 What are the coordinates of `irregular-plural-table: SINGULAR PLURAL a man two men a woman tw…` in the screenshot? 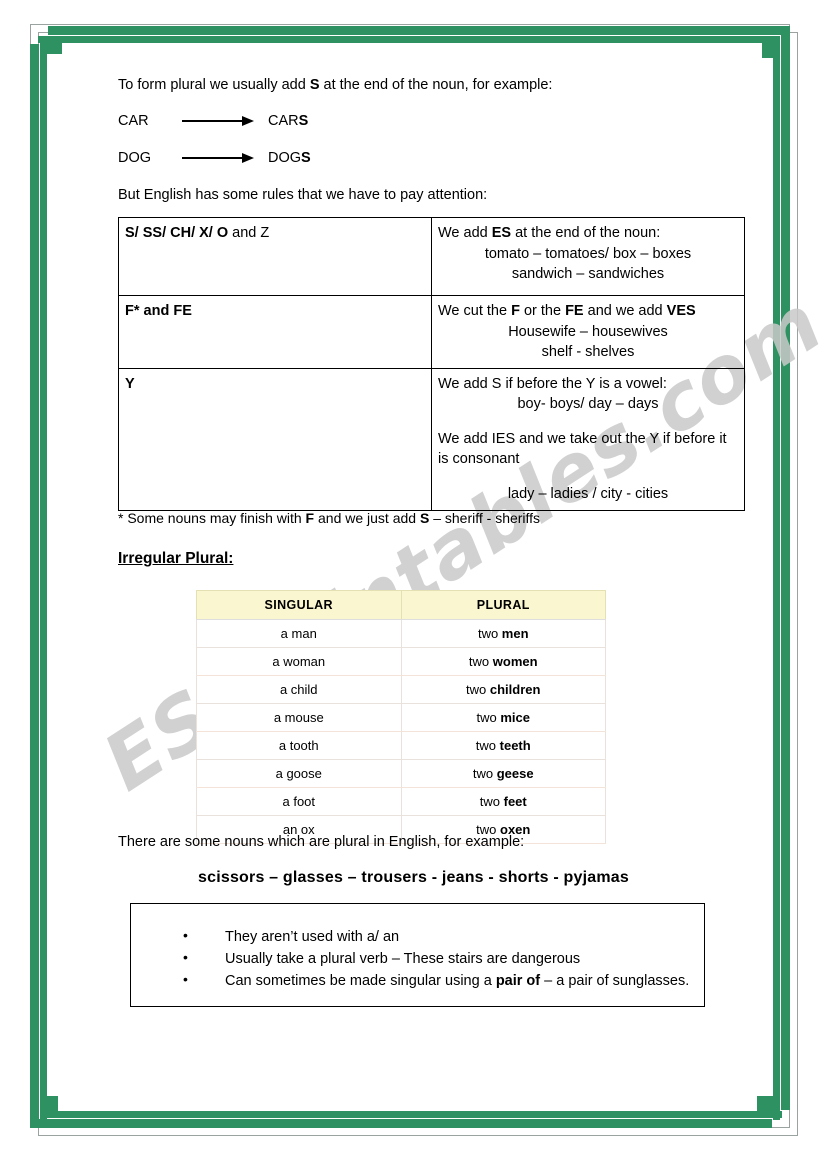 It's located at (401, 717).